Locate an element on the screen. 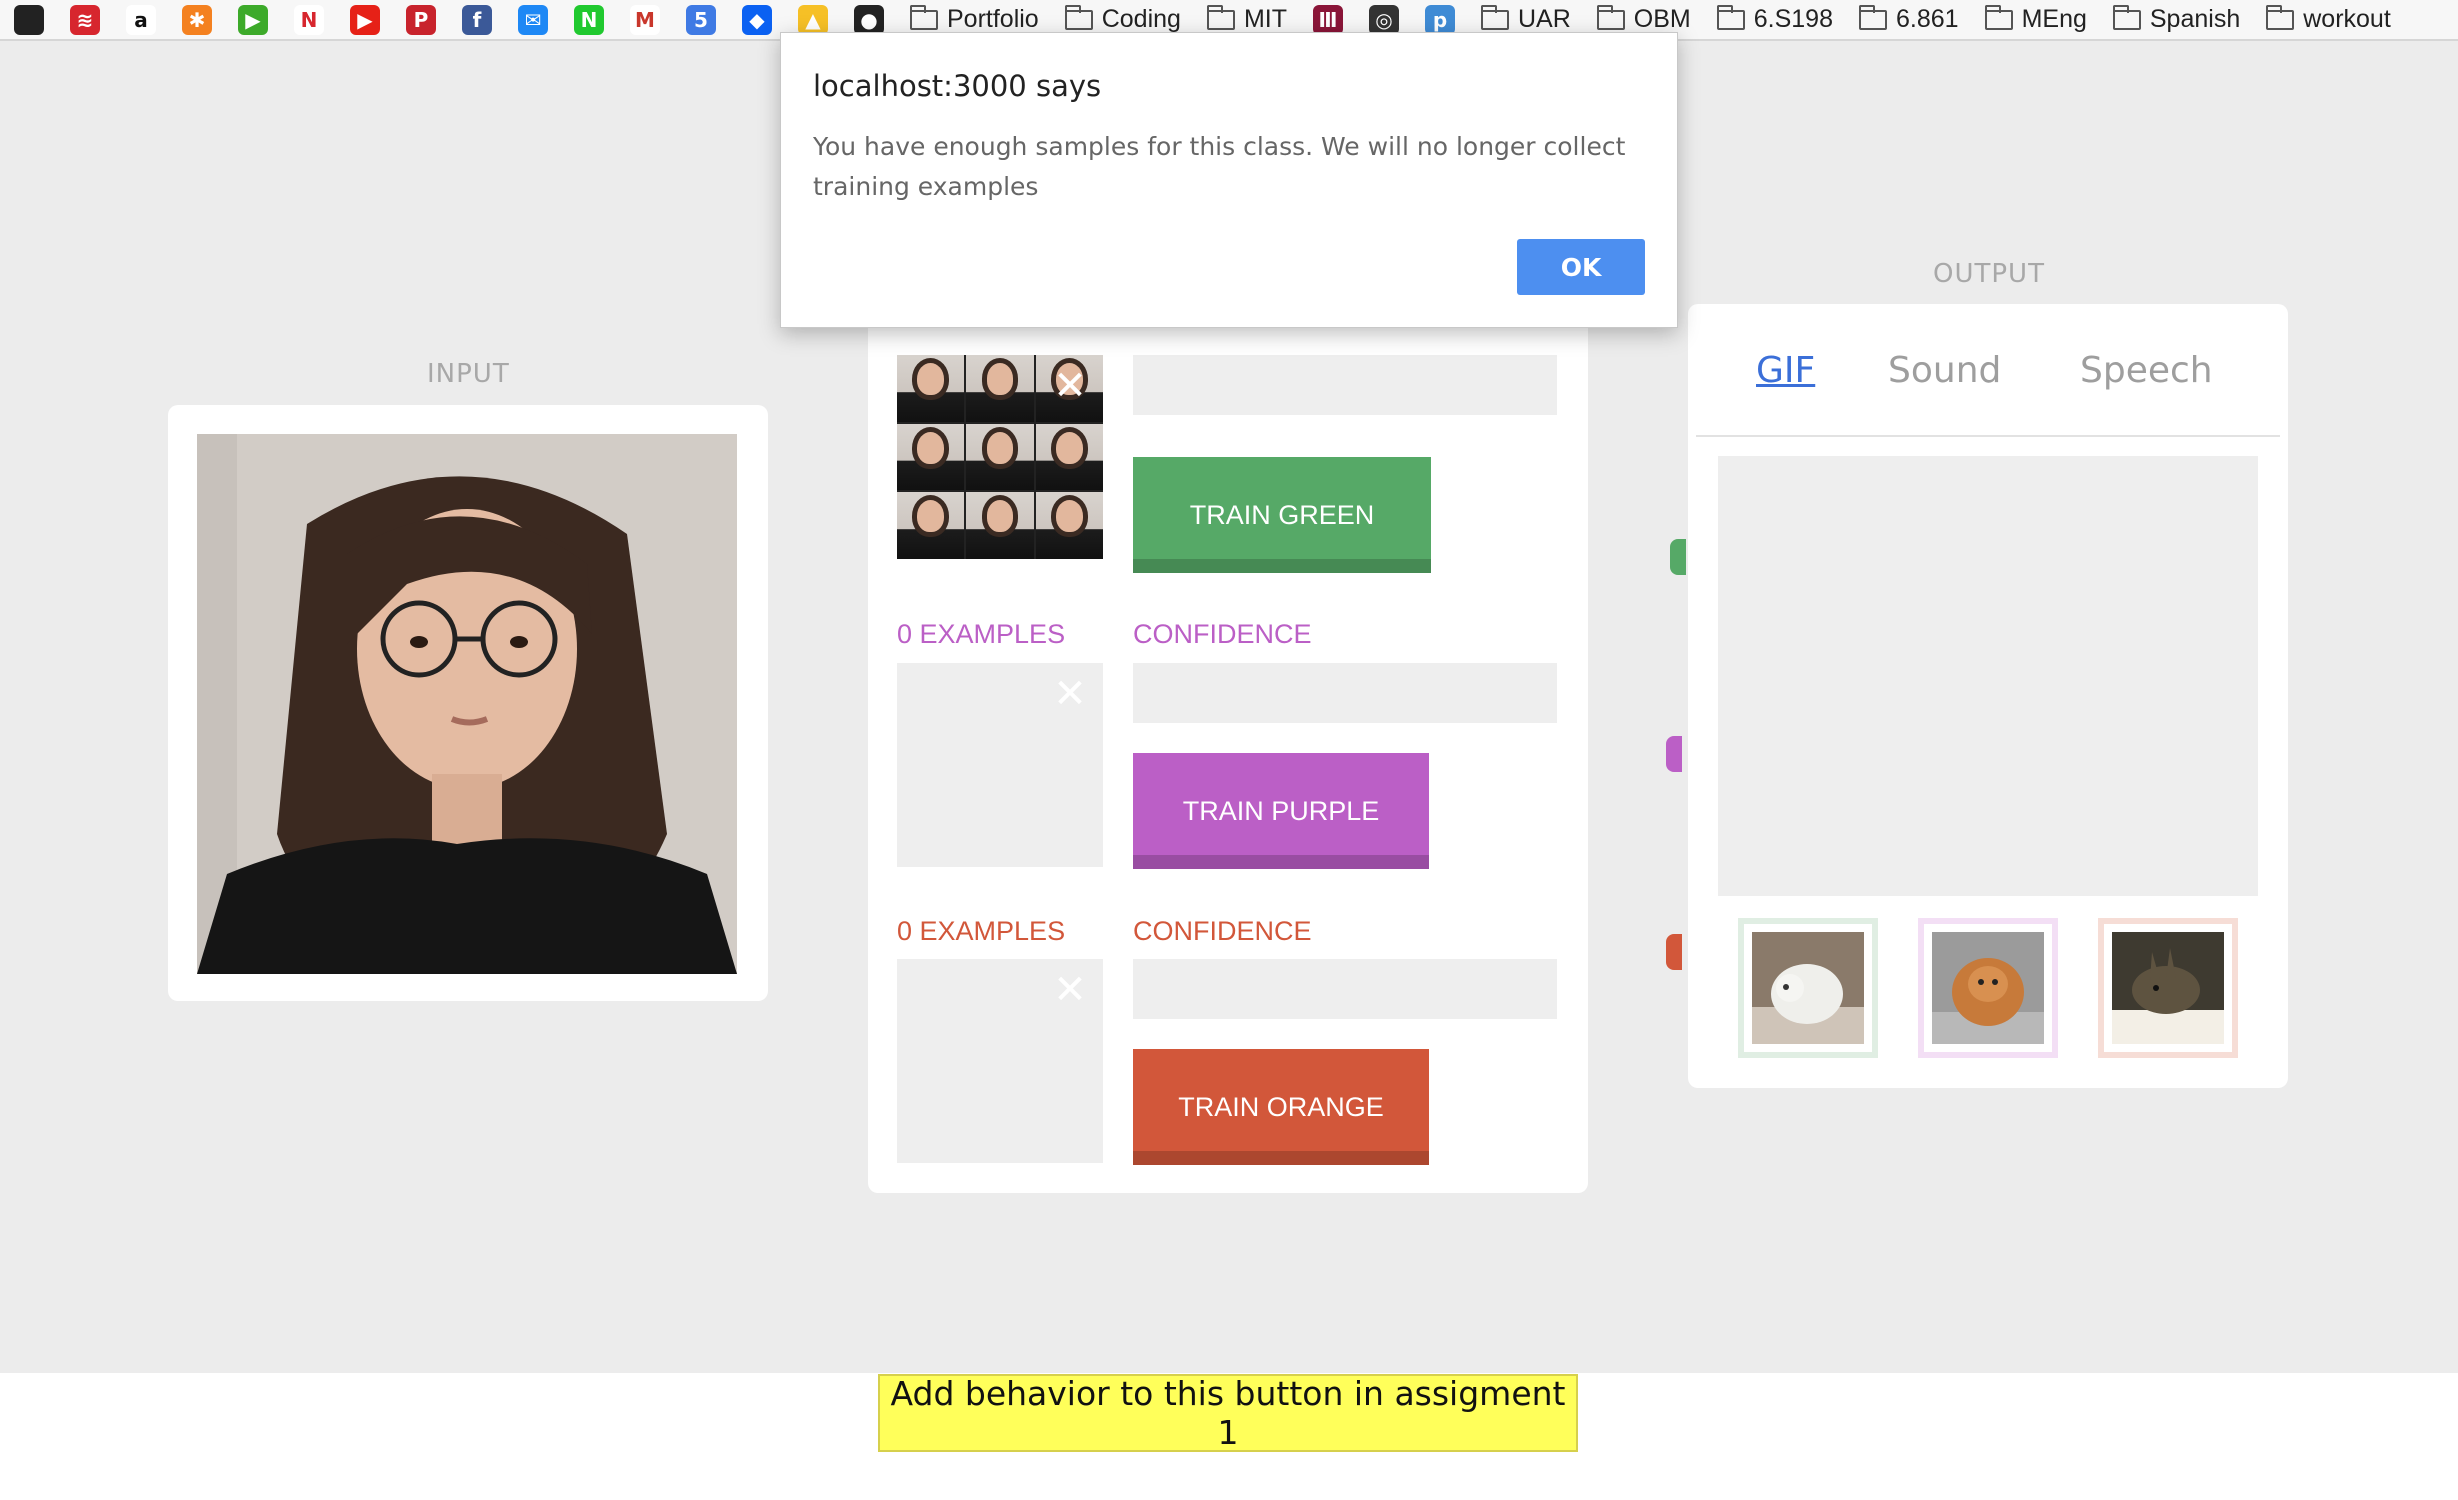 The image size is (2458, 1500). tab-sound: Sound is located at coordinates (1944, 370).